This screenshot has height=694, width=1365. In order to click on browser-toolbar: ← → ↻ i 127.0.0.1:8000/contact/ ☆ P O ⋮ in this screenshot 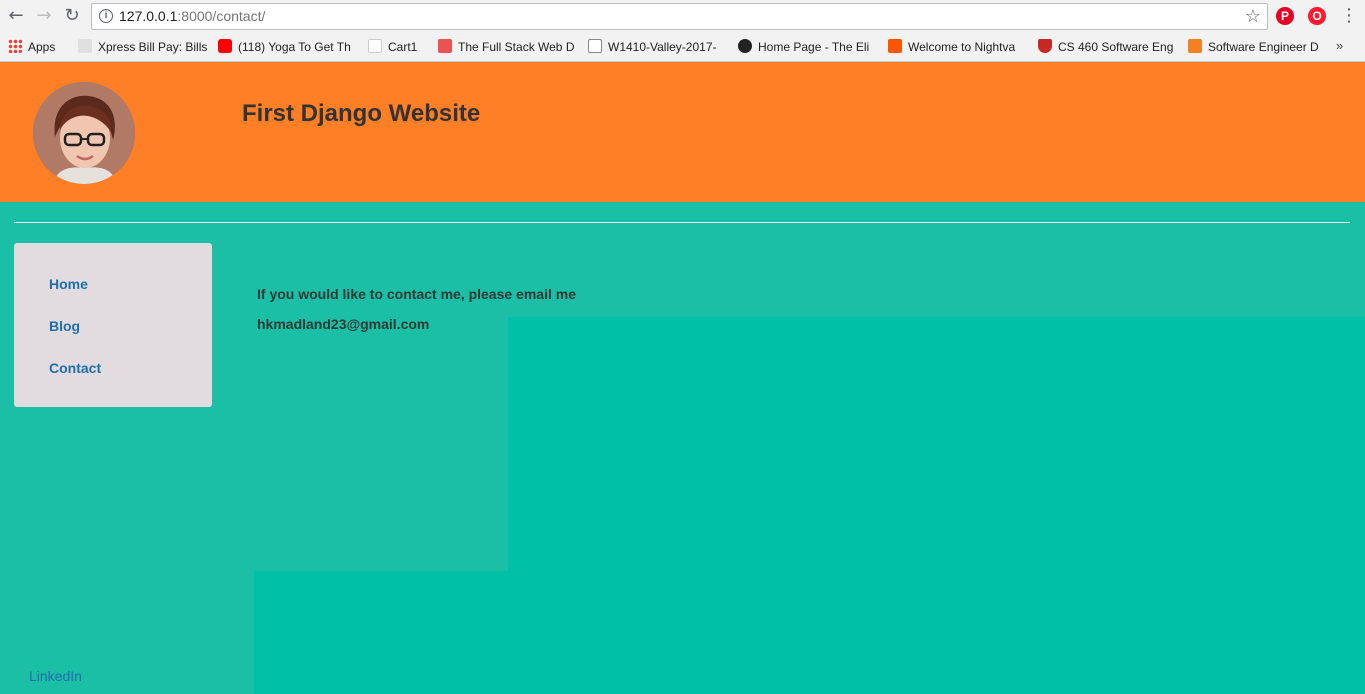, I will do `click(682, 16)`.